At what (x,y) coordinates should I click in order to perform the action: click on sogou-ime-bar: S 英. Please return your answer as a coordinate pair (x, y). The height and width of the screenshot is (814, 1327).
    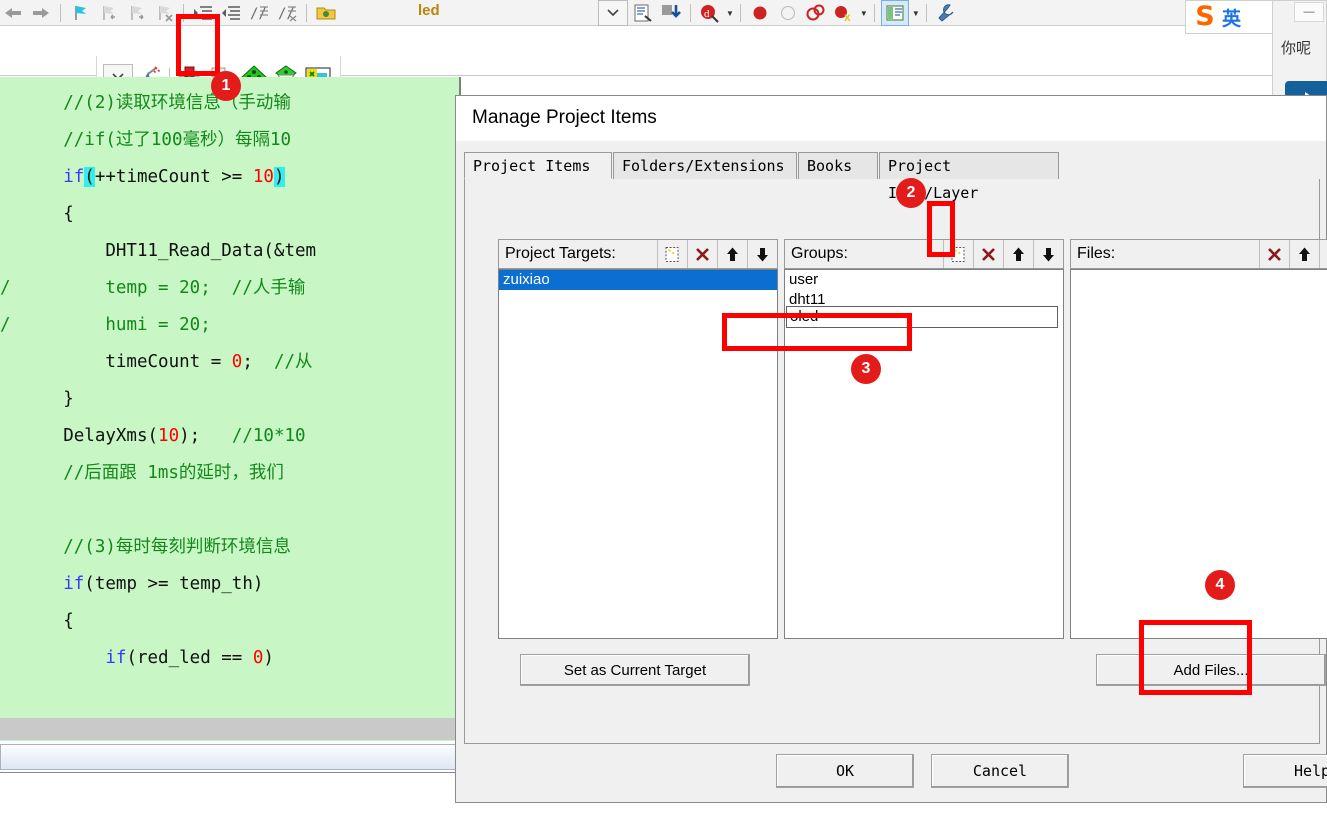
    Looking at the image, I should click on (1229, 17).